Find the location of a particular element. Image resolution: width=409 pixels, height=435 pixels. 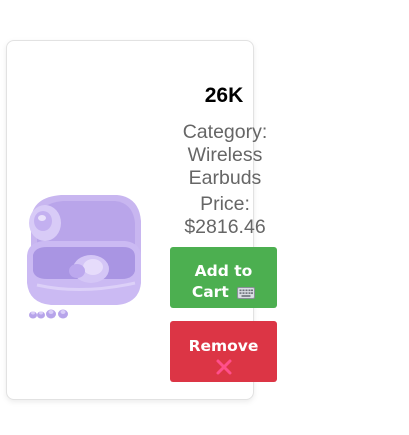

keyboard-icon is located at coordinates (246, 293).